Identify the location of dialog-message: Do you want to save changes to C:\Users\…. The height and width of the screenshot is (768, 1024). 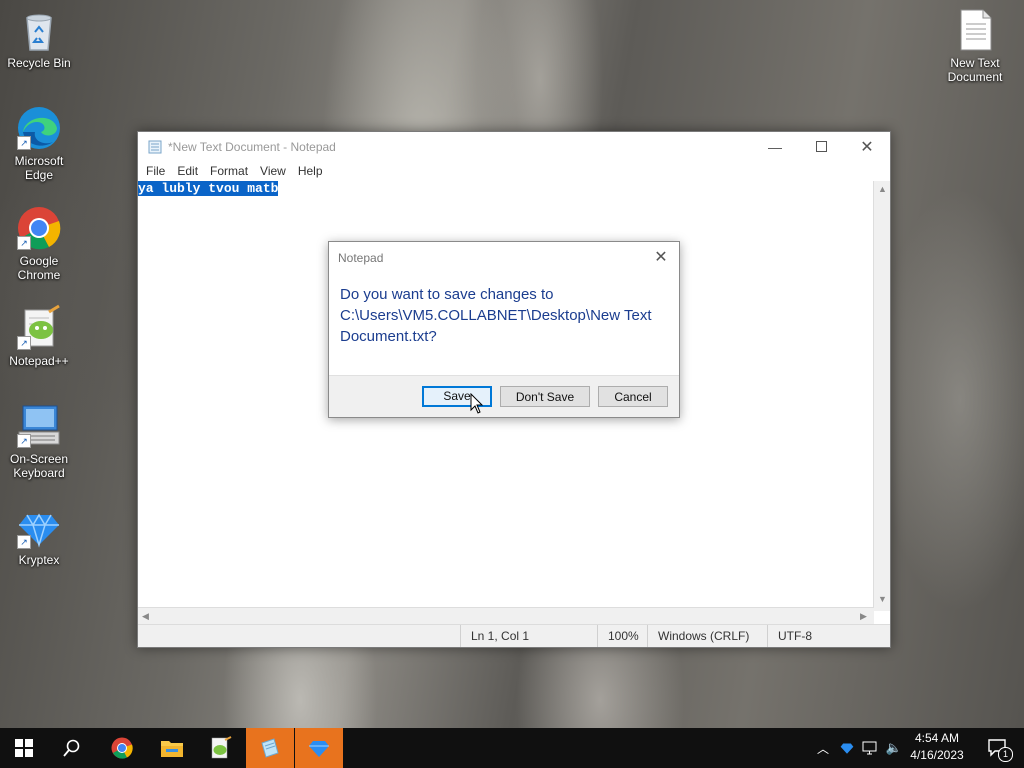
(496, 315).